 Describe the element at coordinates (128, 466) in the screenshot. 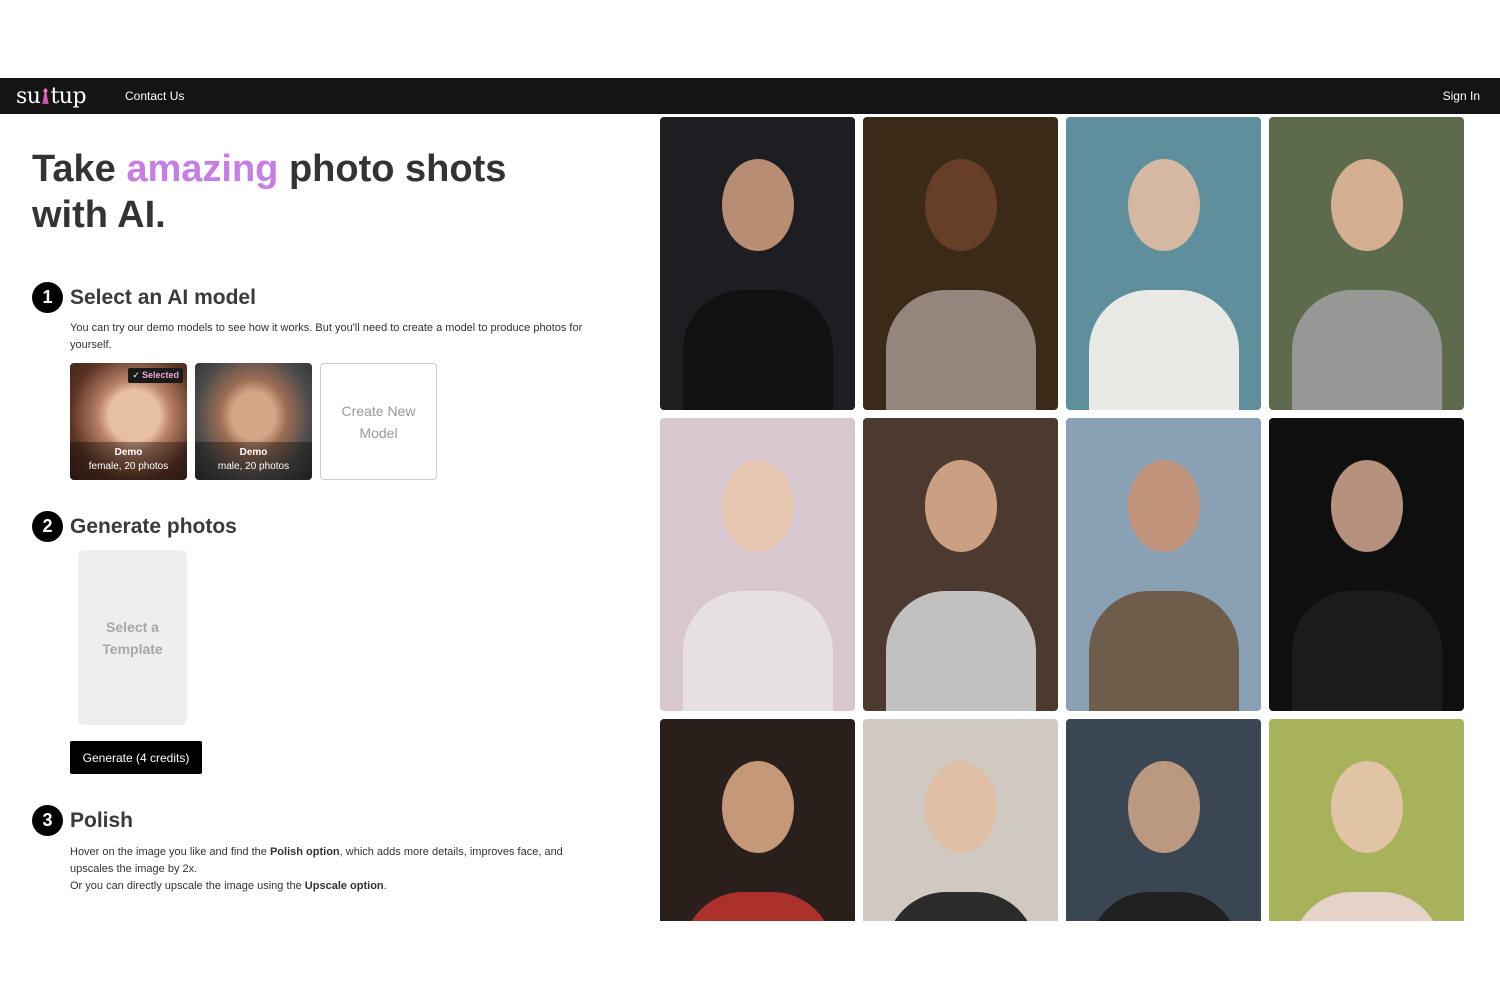

I see `model-meta: female, 20 photos` at that location.